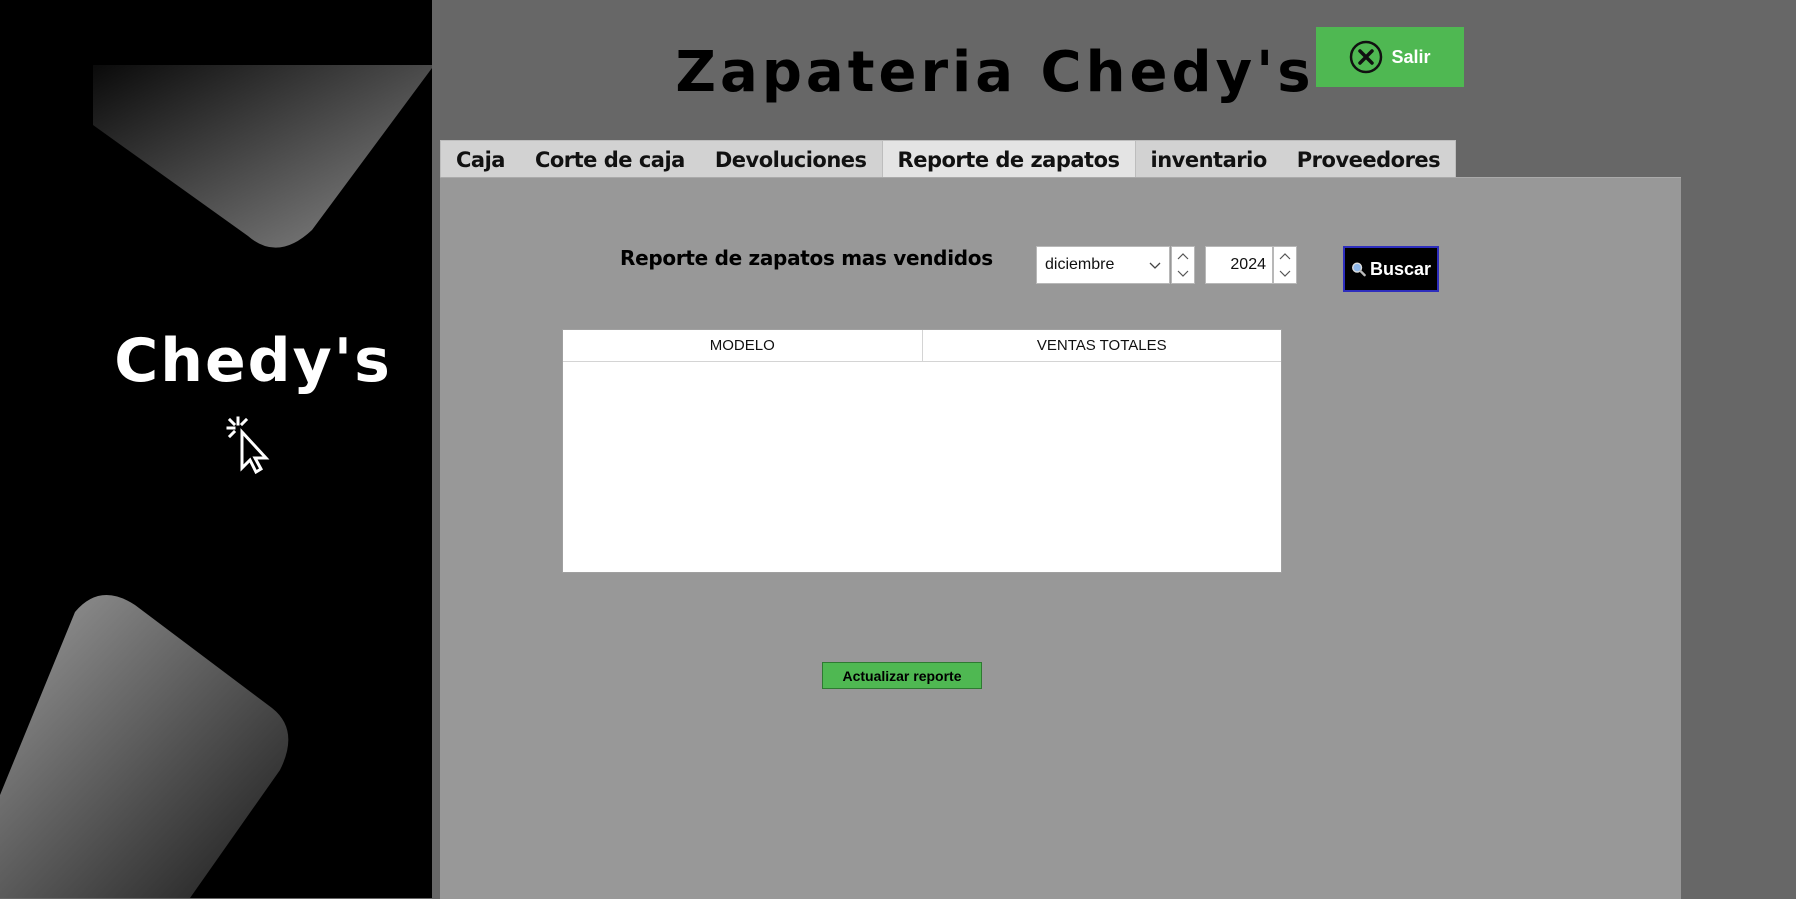 The image size is (1796, 899). I want to click on month-down-button, so click(1183, 274).